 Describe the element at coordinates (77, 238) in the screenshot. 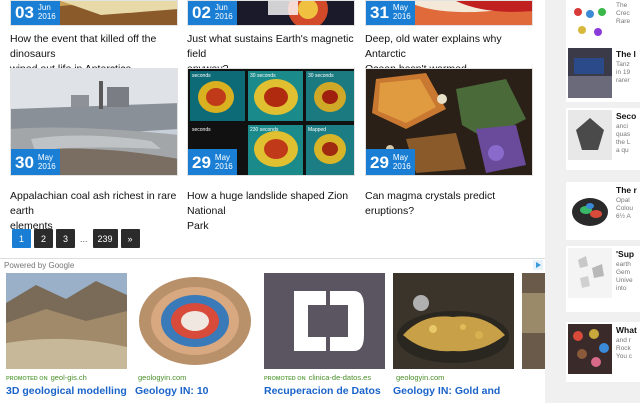

I see `pagination: 1 2 3 ... 239 »` at that location.